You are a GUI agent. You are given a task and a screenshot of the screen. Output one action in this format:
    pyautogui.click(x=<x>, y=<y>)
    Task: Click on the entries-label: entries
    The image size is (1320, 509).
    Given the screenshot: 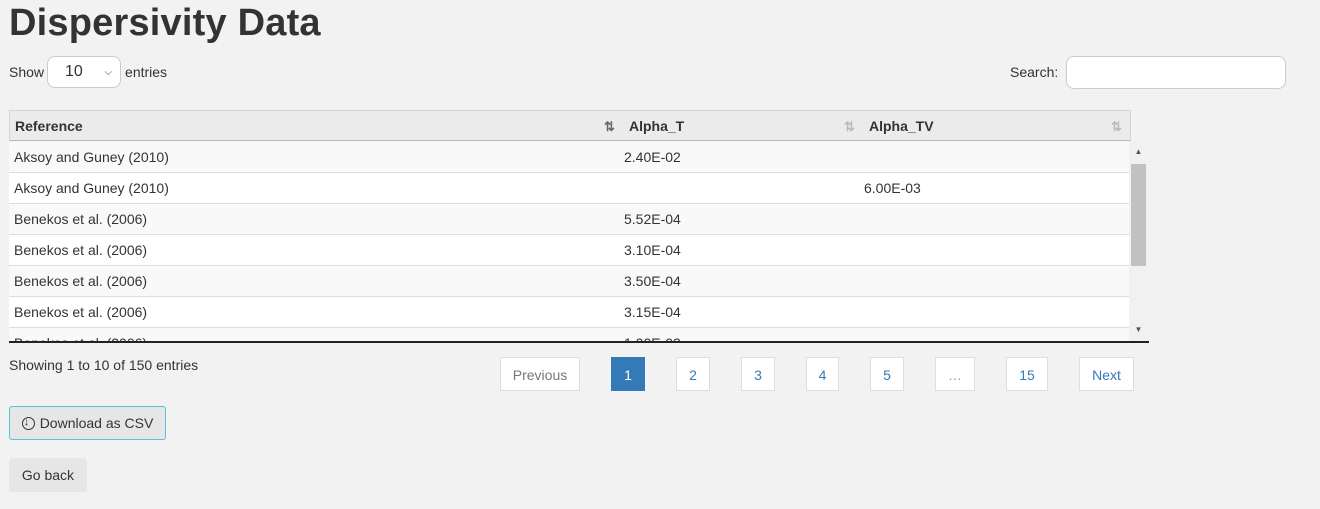 What is the action you would take?
    pyautogui.click(x=146, y=72)
    